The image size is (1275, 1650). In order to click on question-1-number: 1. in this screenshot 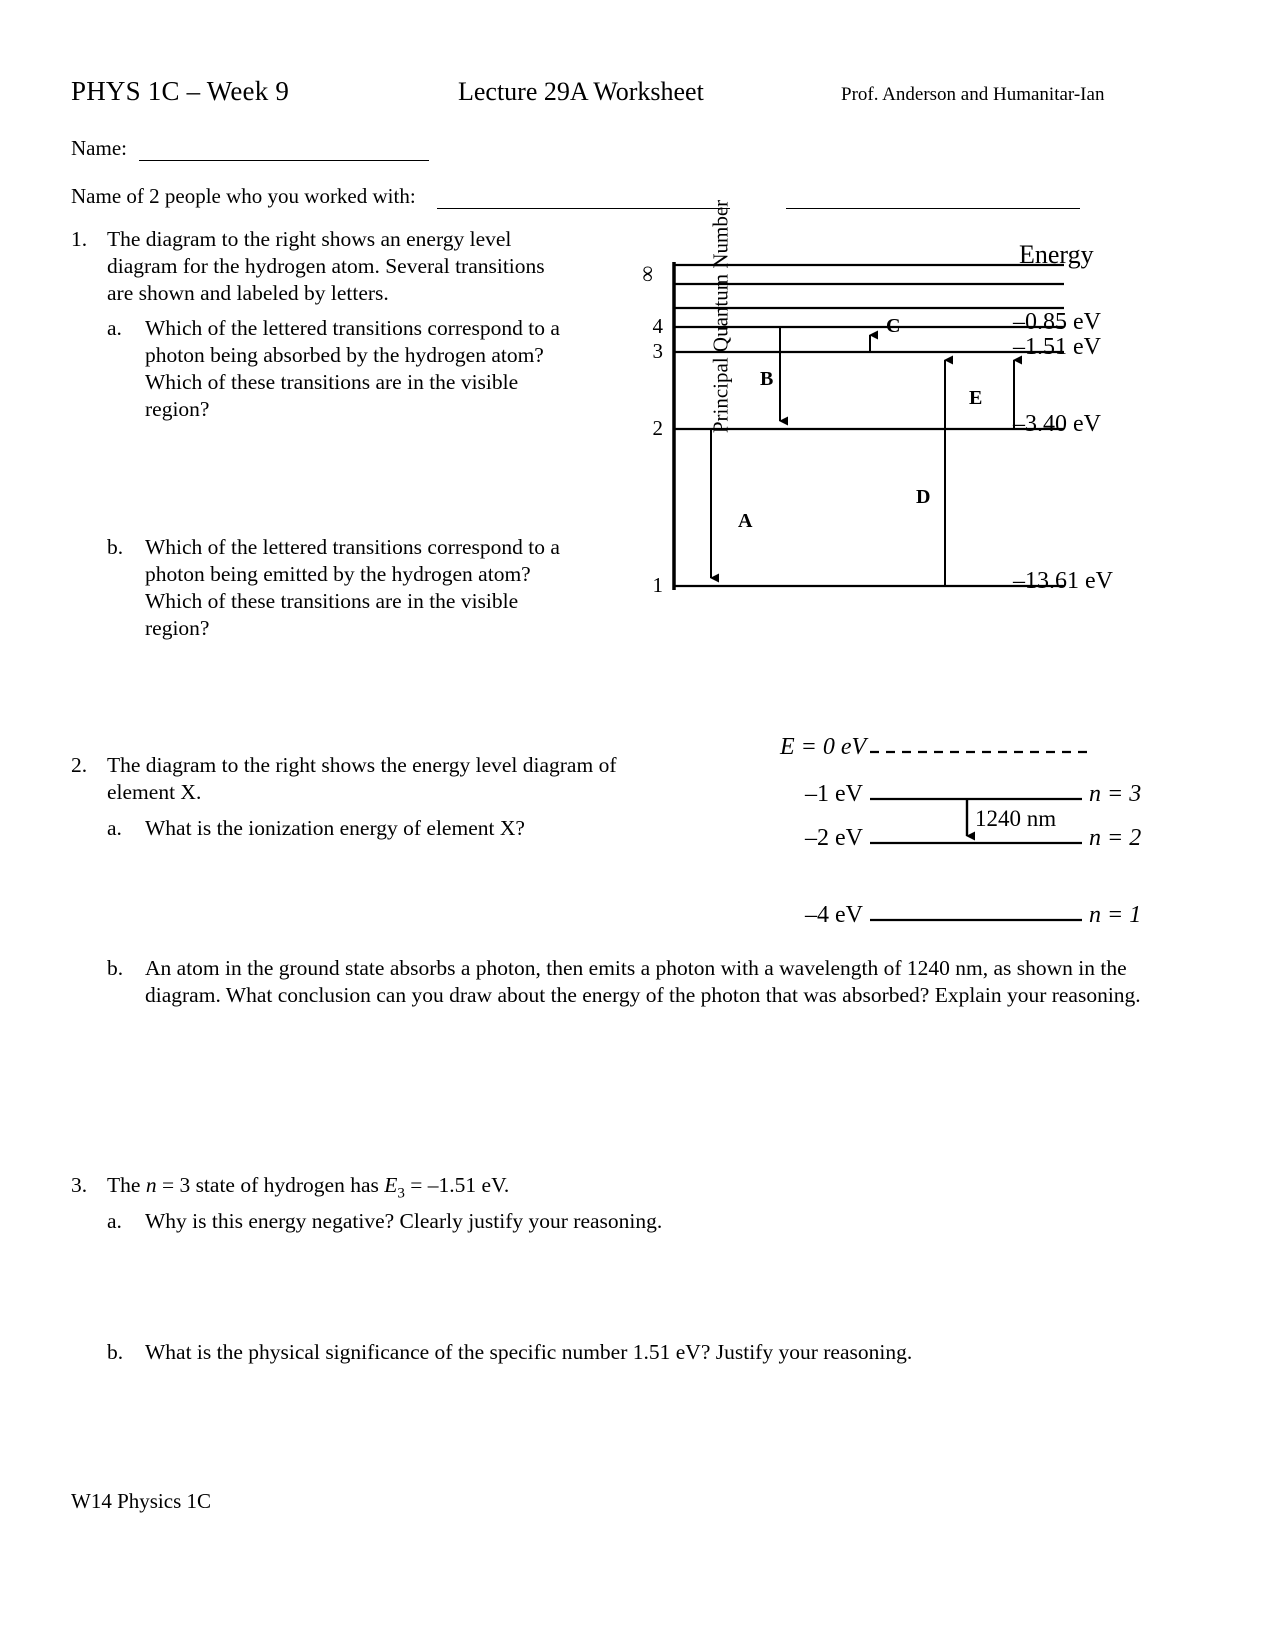, I will do `click(79, 239)`.